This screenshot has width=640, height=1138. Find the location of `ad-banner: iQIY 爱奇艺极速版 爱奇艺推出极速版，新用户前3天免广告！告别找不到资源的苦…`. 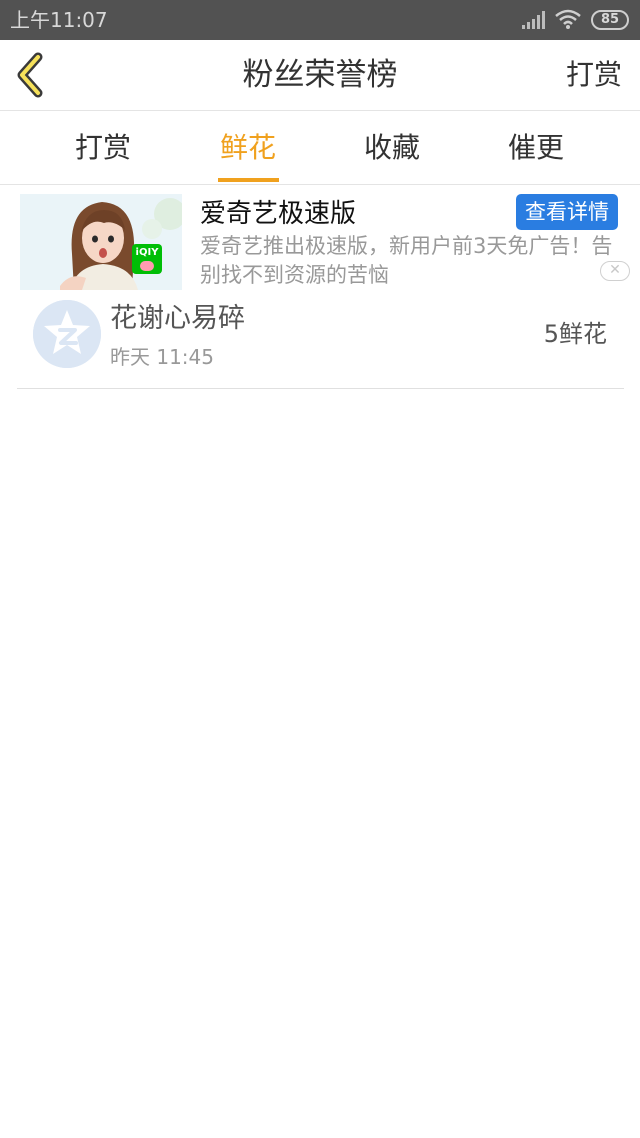

ad-banner: iQIY 爱奇艺极速版 爱奇艺推出极速版，新用户前3天免广告！告别找不到资源的苦… is located at coordinates (326, 241).